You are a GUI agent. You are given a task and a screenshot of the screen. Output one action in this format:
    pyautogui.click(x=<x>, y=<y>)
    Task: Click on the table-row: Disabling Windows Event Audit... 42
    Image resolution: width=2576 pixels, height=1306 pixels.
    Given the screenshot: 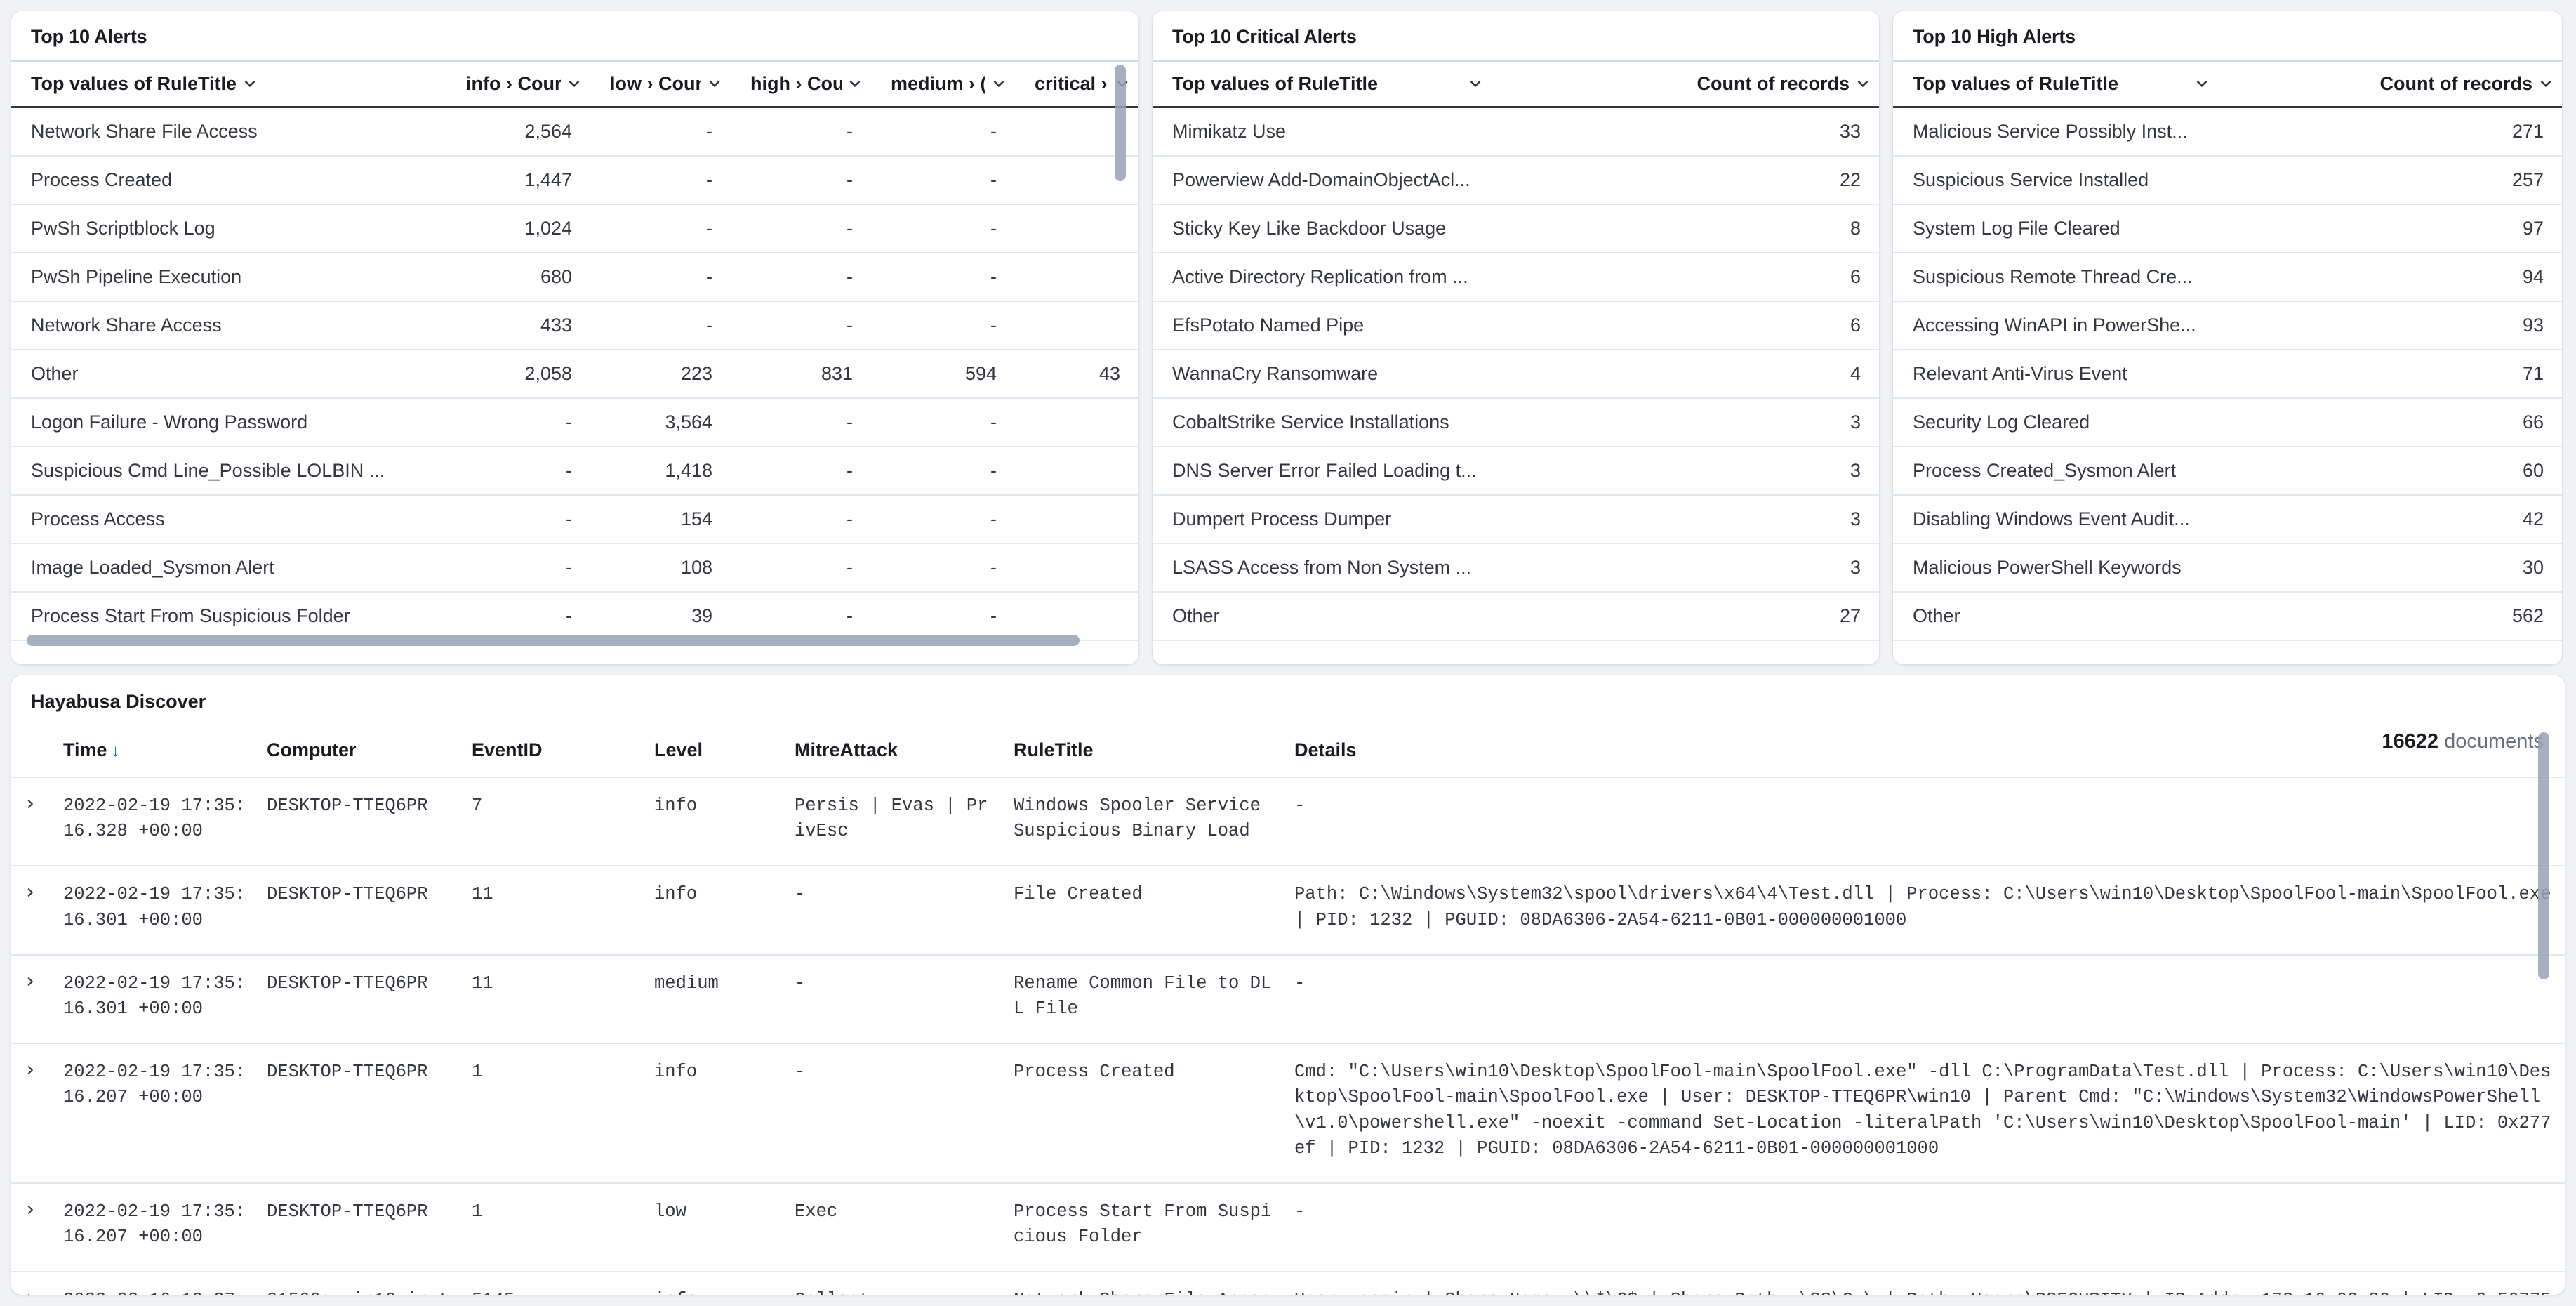 What is the action you would take?
    pyautogui.click(x=2227, y=519)
    